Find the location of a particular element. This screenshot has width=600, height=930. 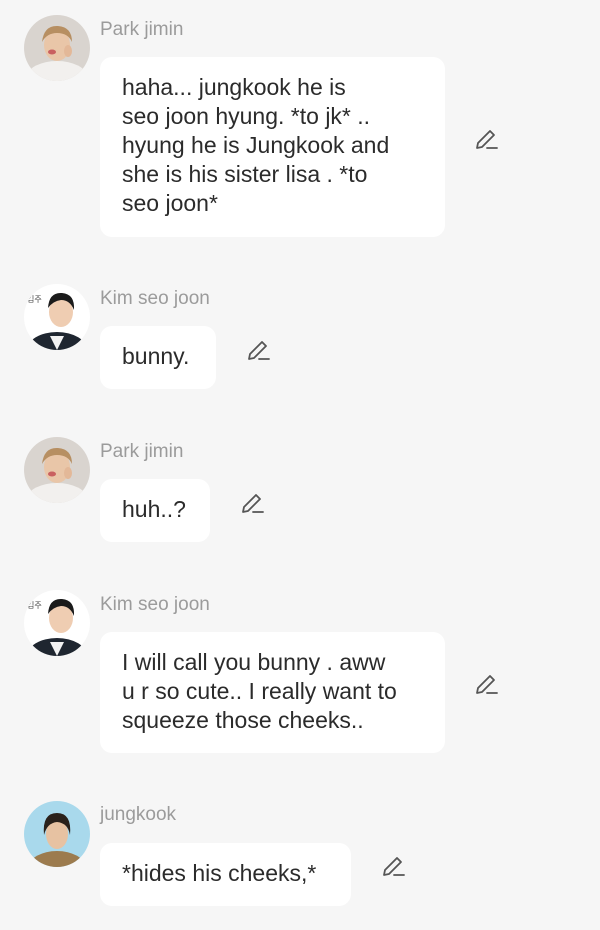

message-line: she is his sister lisa . *to is located at coordinates (245, 174).